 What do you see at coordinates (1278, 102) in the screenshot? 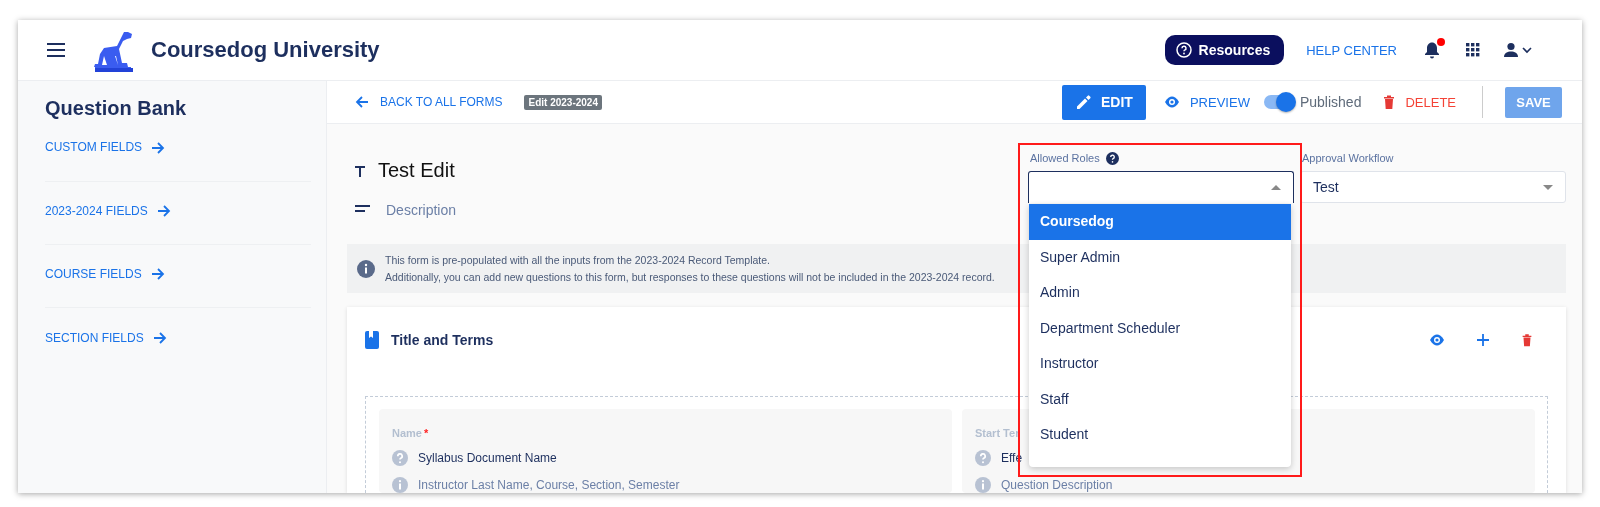
I see `published-toggle` at bounding box center [1278, 102].